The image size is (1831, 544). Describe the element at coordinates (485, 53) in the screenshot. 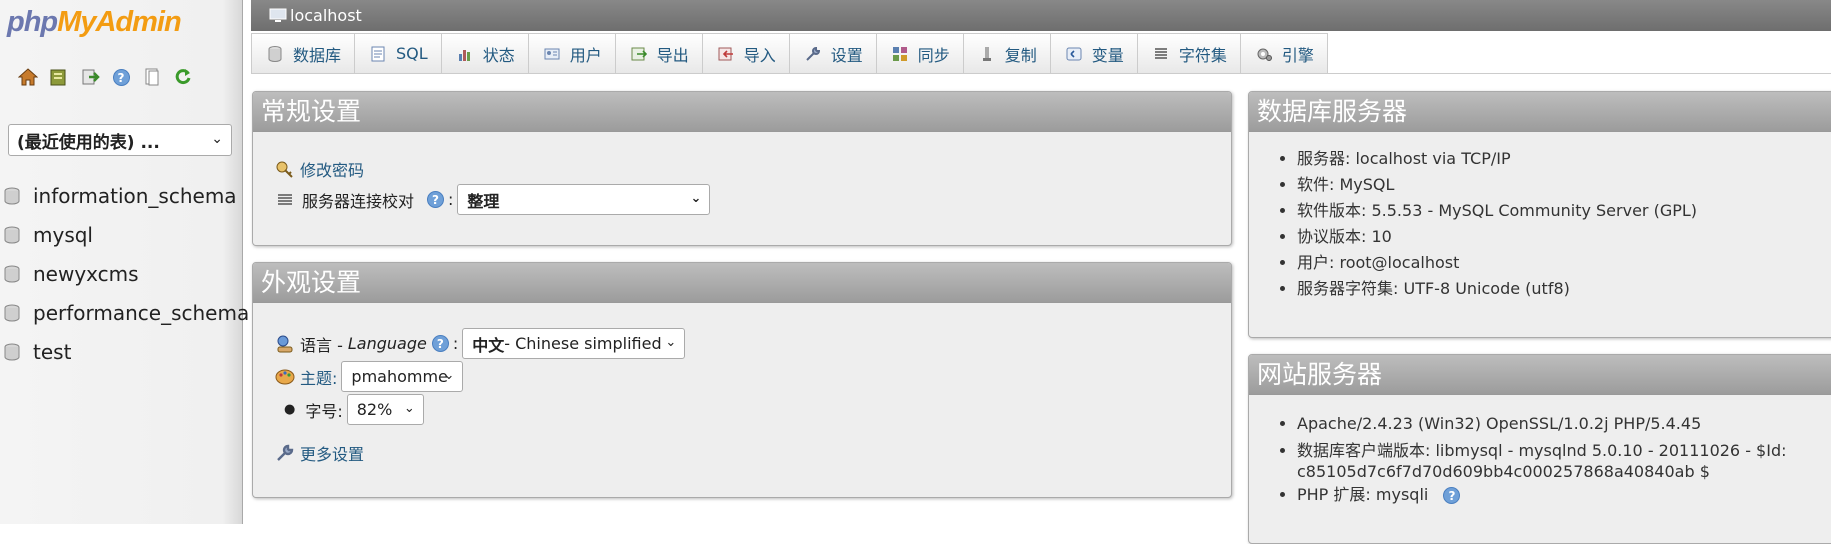

I see `tab-status: 状态` at that location.